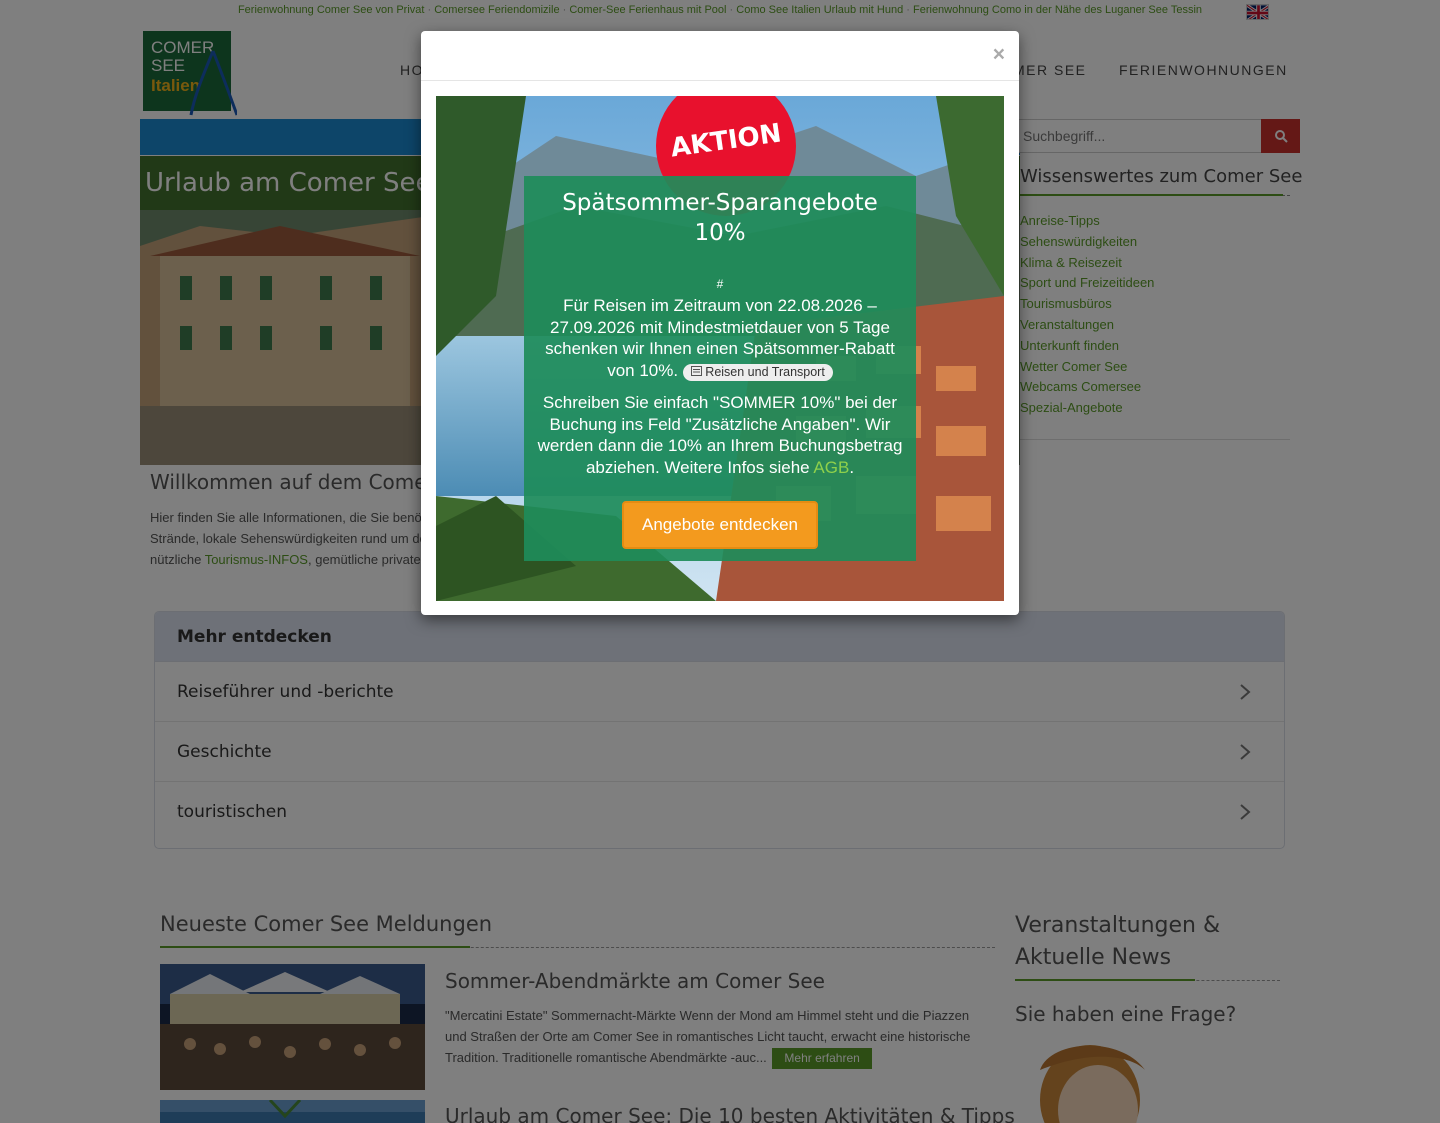 The width and height of the screenshot is (1440, 1123). What do you see at coordinates (720, 56) in the screenshot?
I see `modal-header` at bounding box center [720, 56].